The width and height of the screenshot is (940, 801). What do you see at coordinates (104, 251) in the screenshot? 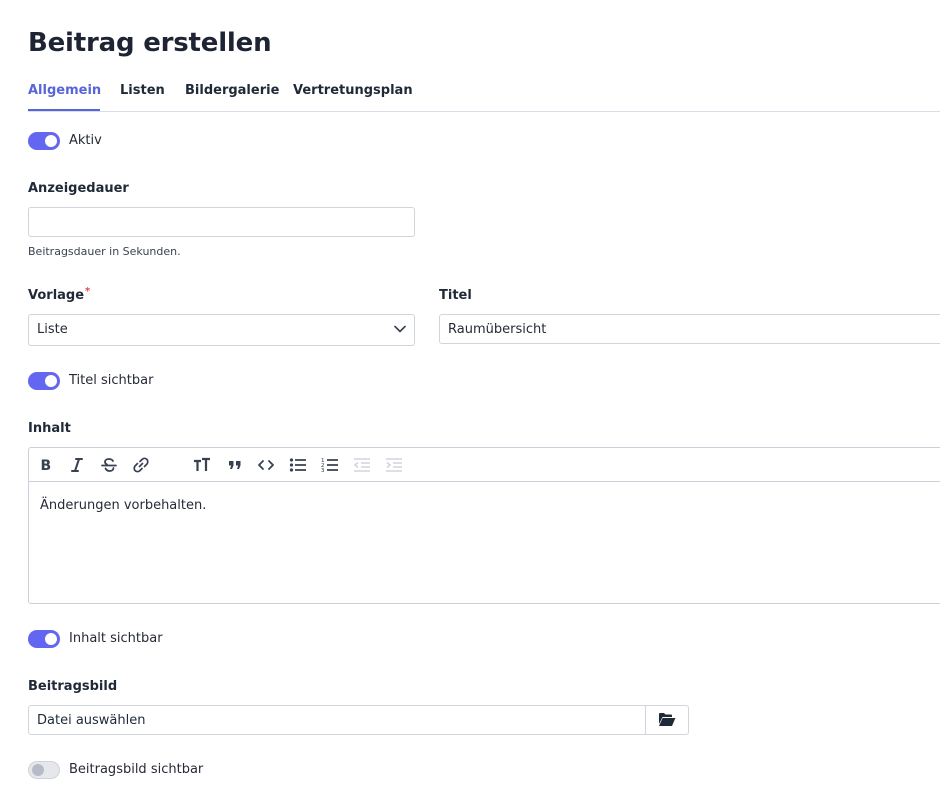
I see `anzeigedauer-hint: Beitragsdauer in Sekunden.` at bounding box center [104, 251].